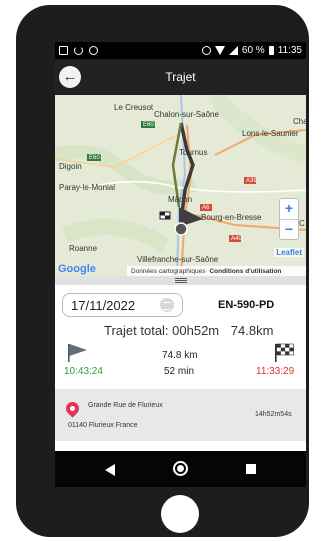 The width and height of the screenshot is (321, 541). Describe the element at coordinates (246, 305) in the screenshot. I see `license-plate: EN-590-PD` at that location.